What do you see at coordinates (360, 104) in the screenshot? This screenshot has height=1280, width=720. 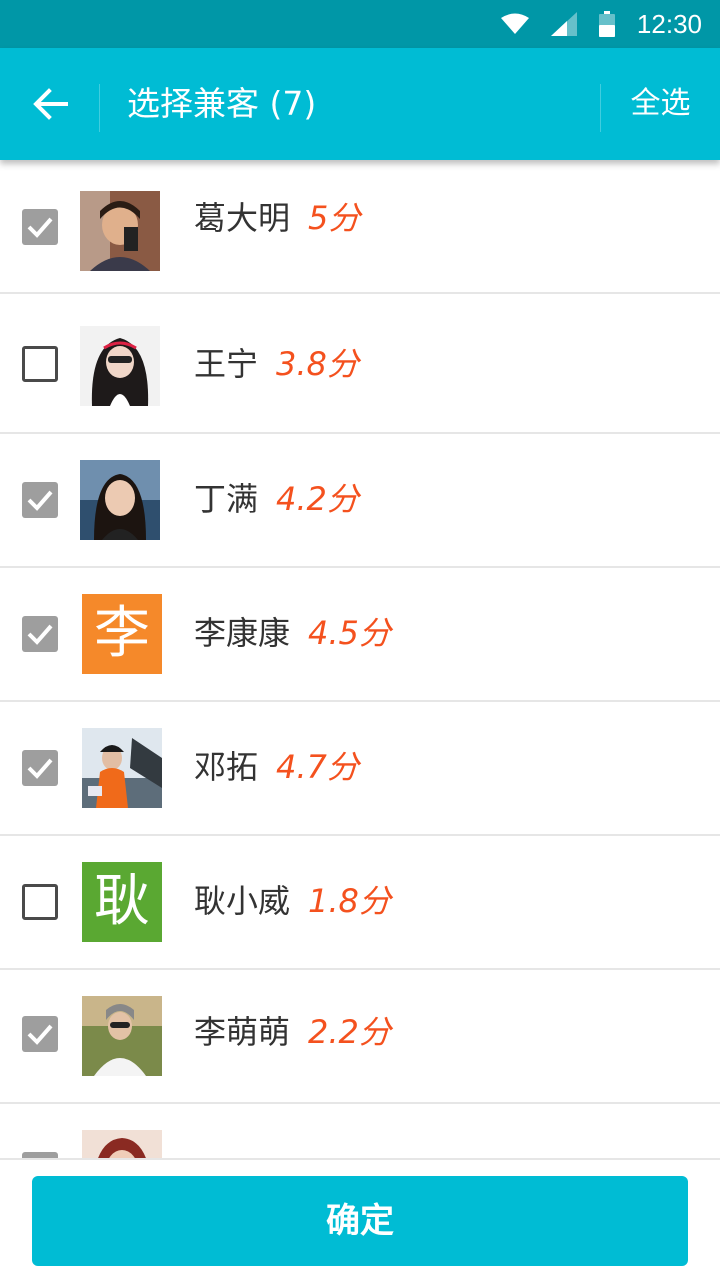 I see `app-bar: 选择兼客 (7) 全选` at bounding box center [360, 104].